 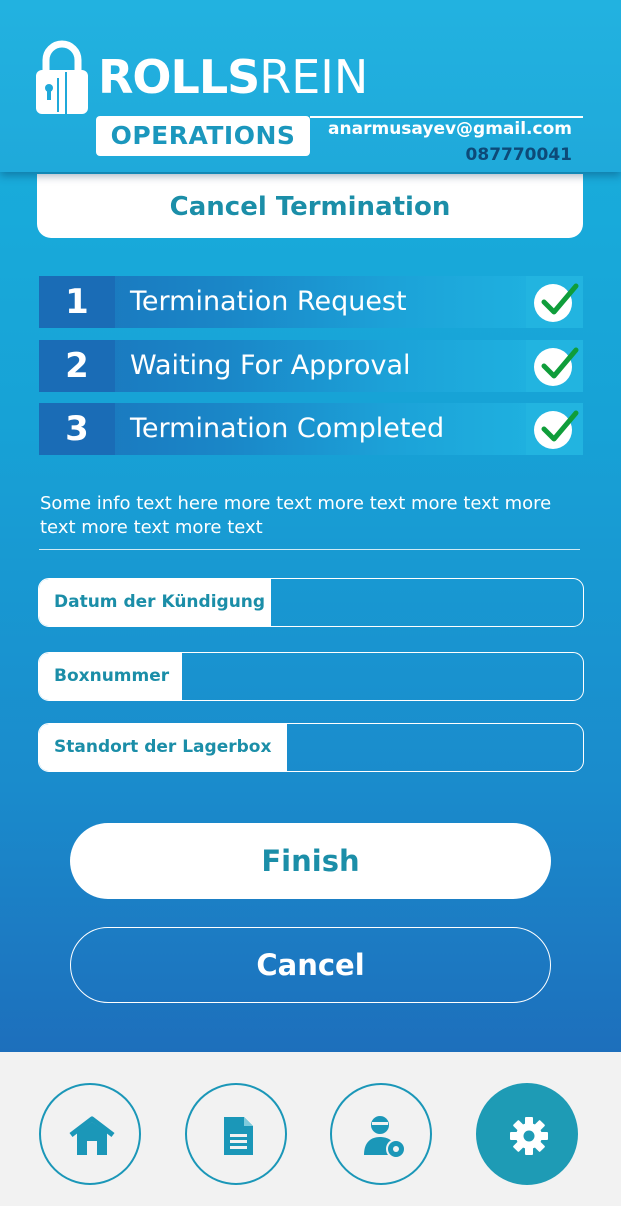 What do you see at coordinates (518, 155) in the screenshot?
I see `user-phone: 087770041` at bounding box center [518, 155].